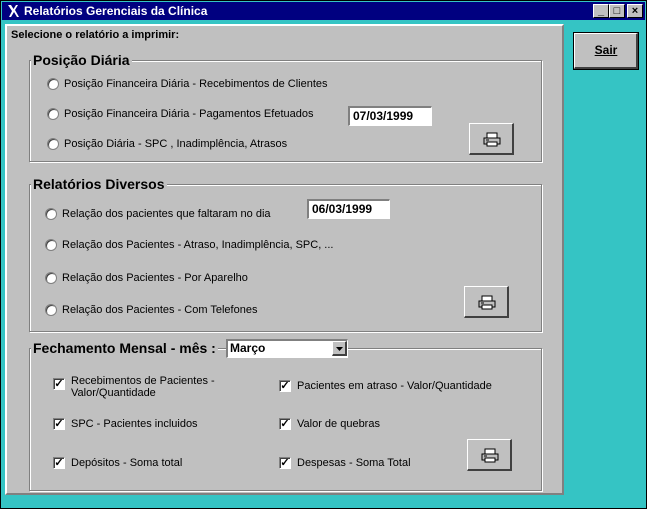 The width and height of the screenshot is (647, 509). What do you see at coordinates (99, 184) in the screenshot?
I see `relatorios-diversos-legend: Relatórios Diversos` at bounding box center [99, 184].